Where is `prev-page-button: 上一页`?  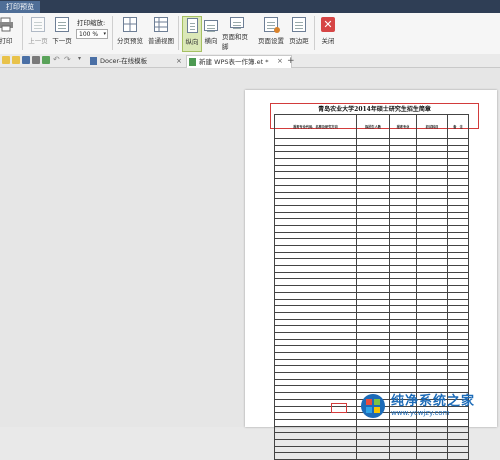 prev-page-button: 上一页 is located at coordinates (38, 34).